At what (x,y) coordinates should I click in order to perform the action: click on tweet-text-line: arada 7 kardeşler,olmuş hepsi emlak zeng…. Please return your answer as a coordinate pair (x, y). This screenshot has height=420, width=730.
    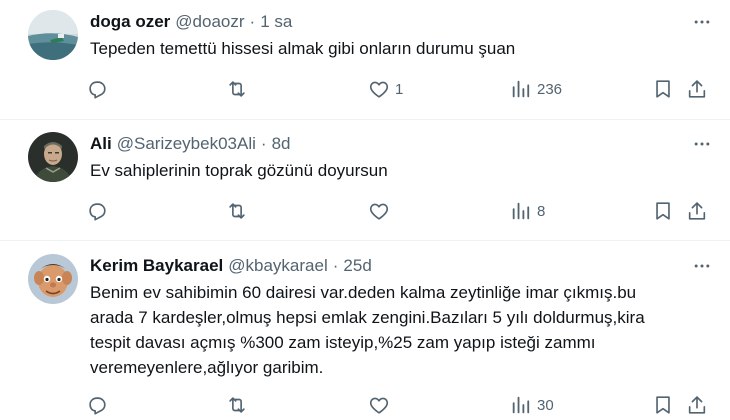
    Looking at the image, I should click on (367, 317).